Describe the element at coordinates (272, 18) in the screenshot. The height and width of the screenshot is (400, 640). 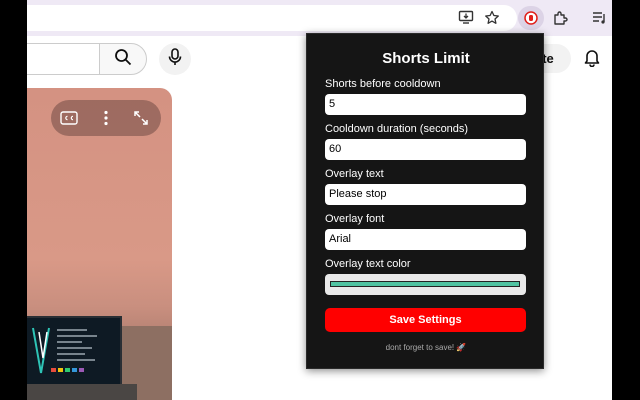
I see `address-bar` at that location.